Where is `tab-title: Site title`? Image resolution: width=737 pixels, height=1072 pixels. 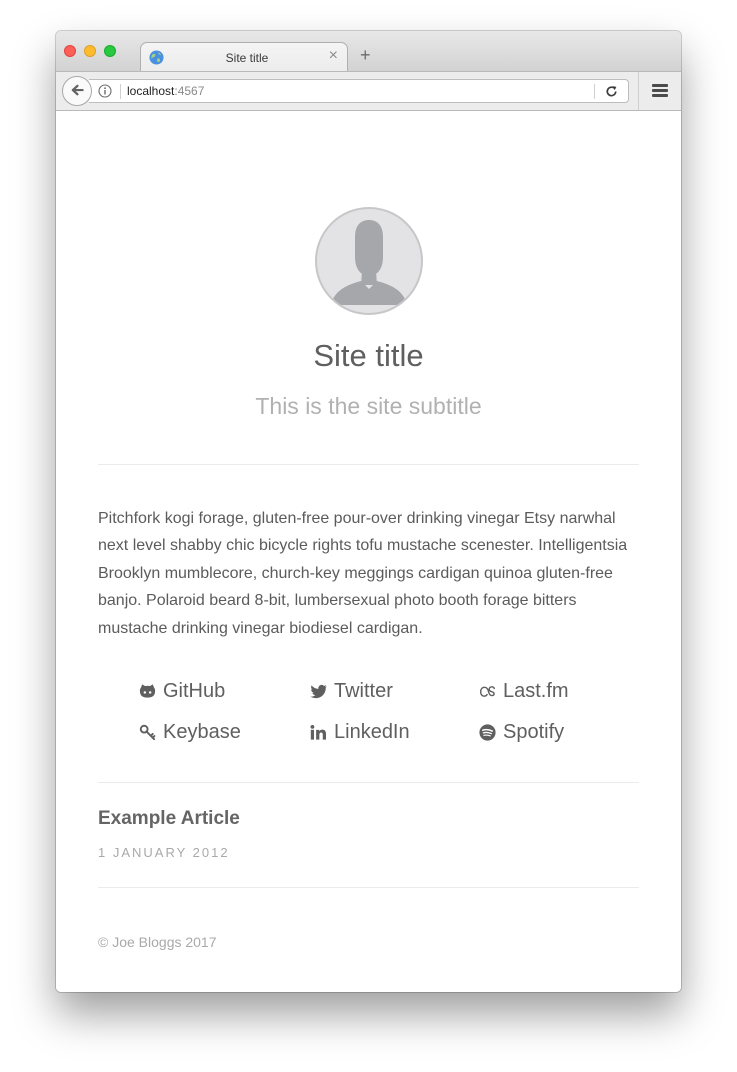
tab-title: Site title is located at coordinates (247, 58).